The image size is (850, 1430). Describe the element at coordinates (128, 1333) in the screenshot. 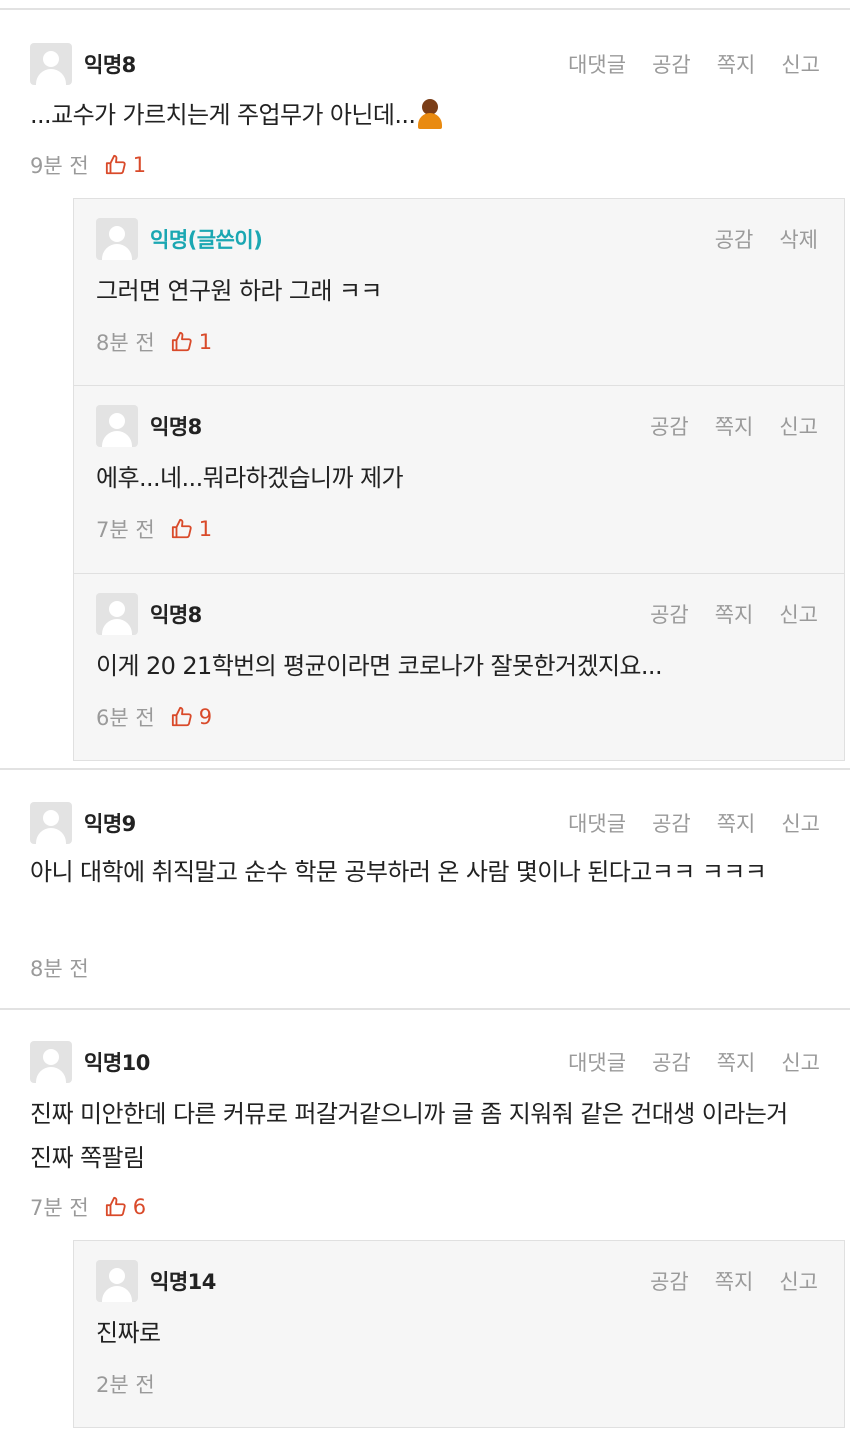

I see `reply-text: 진짜로` at that location.